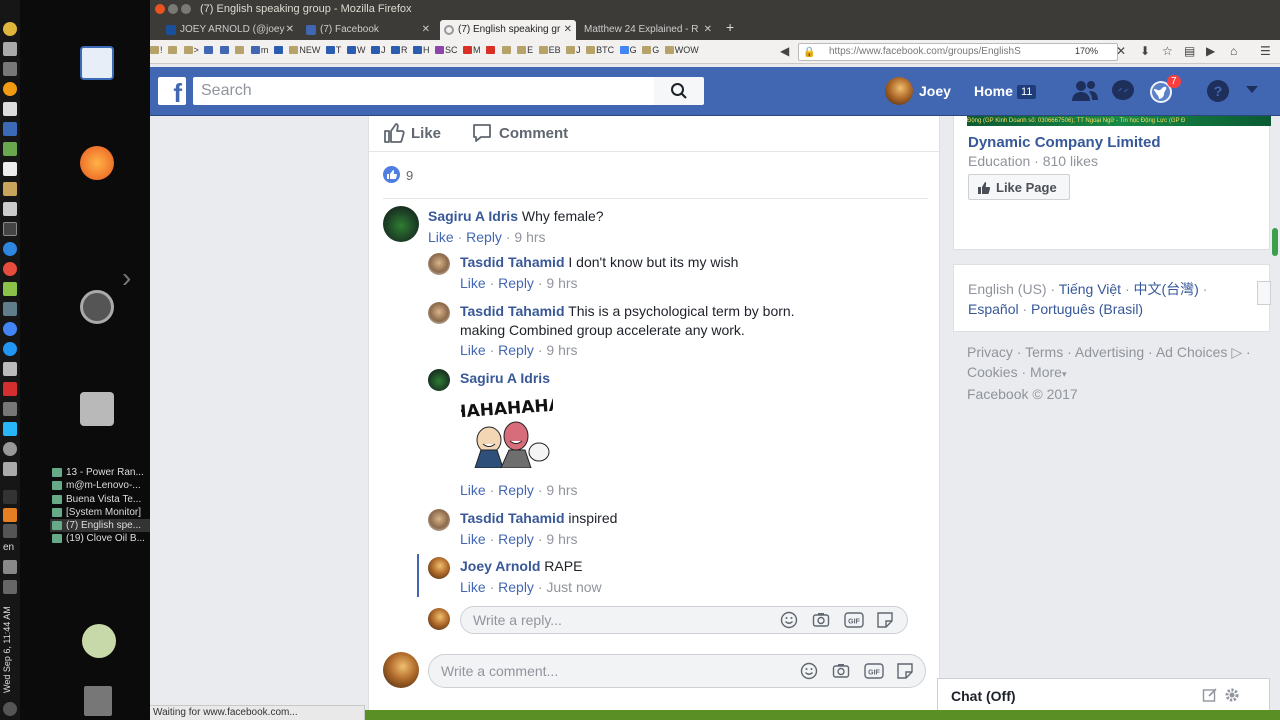  What do you see at coordinates (874, 671) in the screenshot?
I see `gif-icon: GIF` at bounding box center [874, 671].